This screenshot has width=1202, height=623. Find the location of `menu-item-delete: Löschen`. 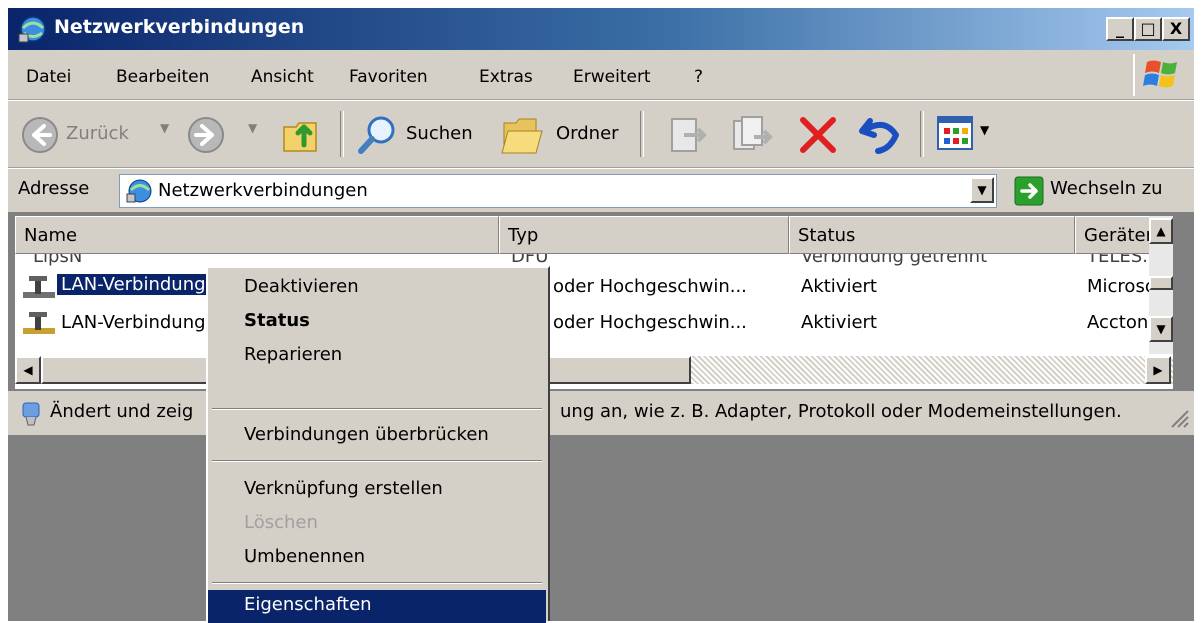

menu-item-delete: Löschen is located at coordinates (281, 522).